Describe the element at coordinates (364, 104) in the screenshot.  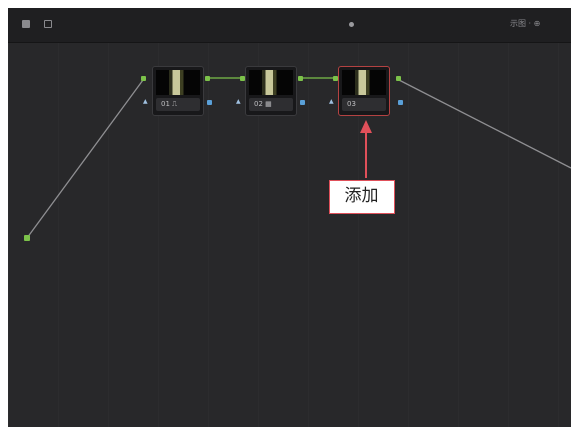
I see `node-03-label-box: 03` at that location.